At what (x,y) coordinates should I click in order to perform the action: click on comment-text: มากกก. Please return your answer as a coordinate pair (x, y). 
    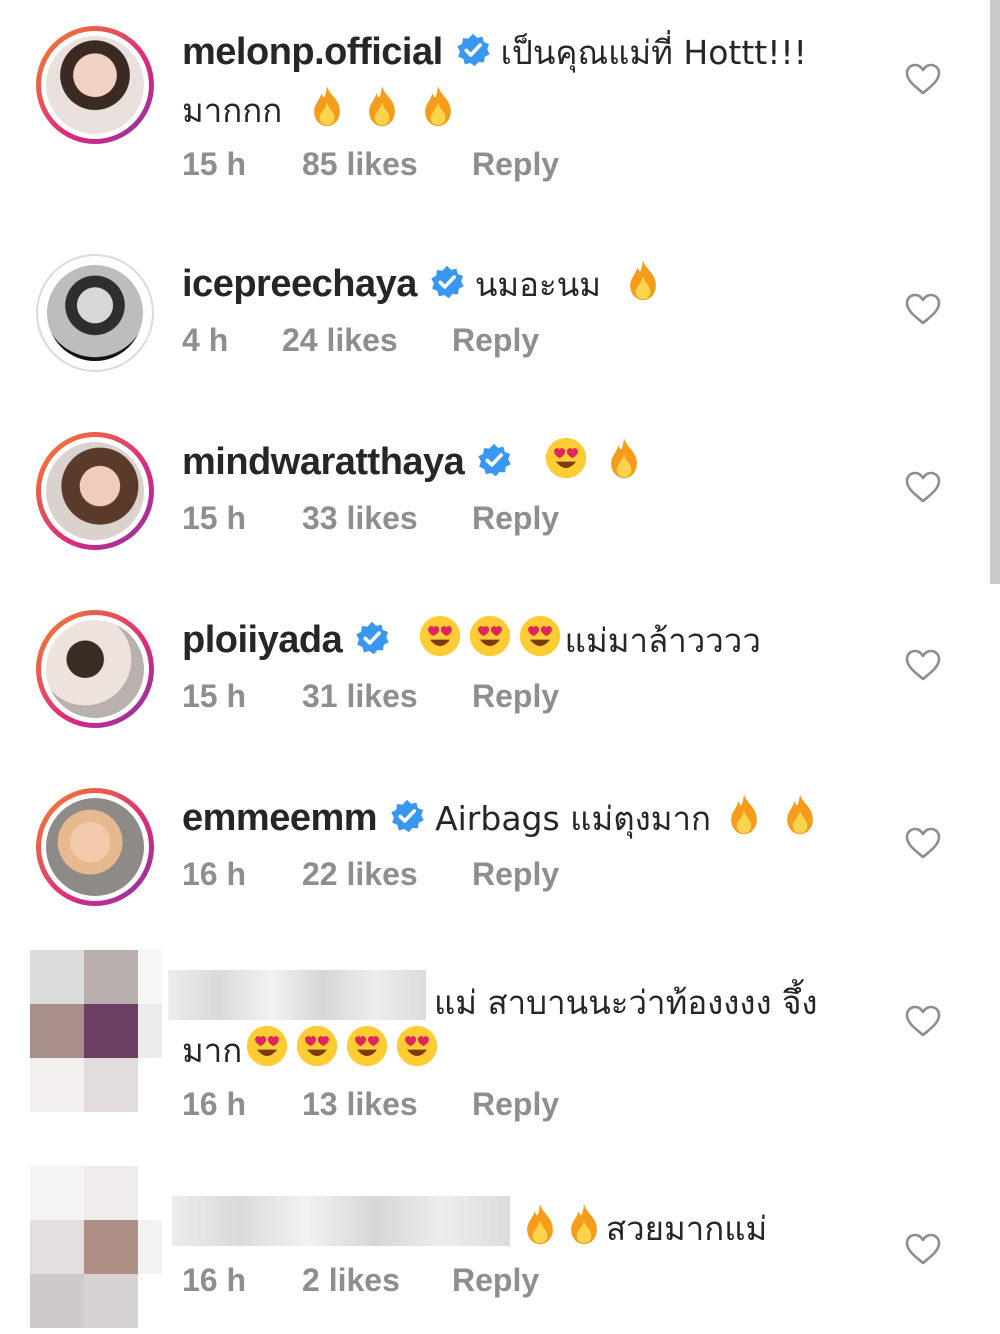
    Looking at the image, I should click on (232, 110).